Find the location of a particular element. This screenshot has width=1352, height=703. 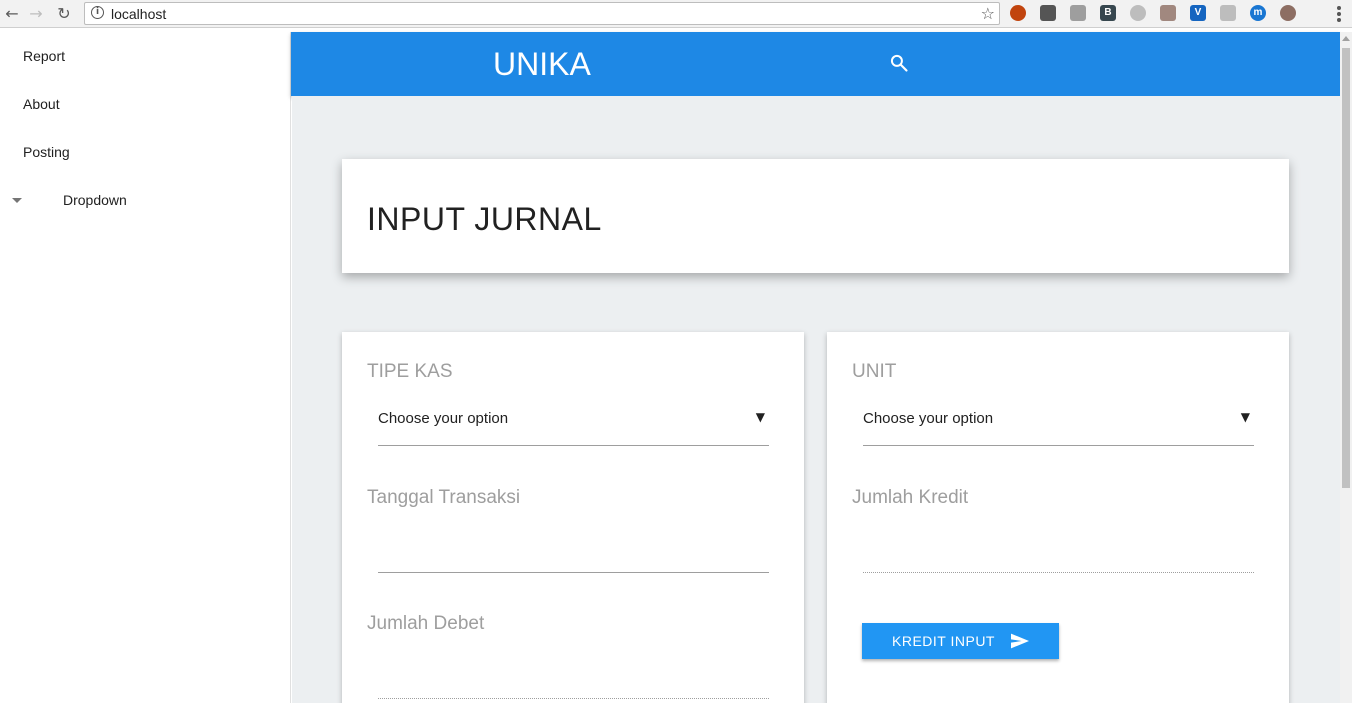

extension-icons: B Vm is located at coordinates (1153, 14).